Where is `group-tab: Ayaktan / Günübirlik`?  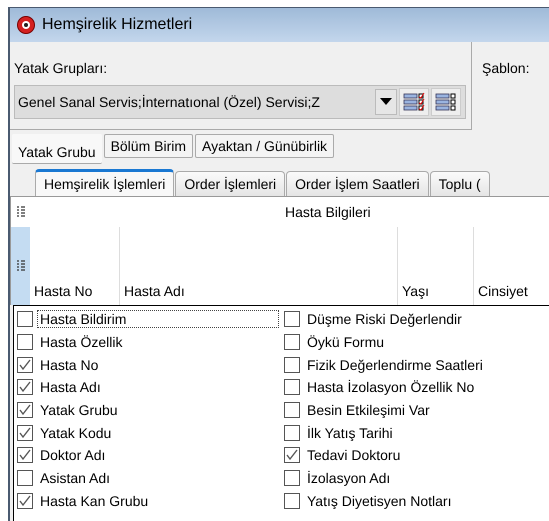 group-tab: Ayaktan / Günübirlik is located at coordinates (264, 146).